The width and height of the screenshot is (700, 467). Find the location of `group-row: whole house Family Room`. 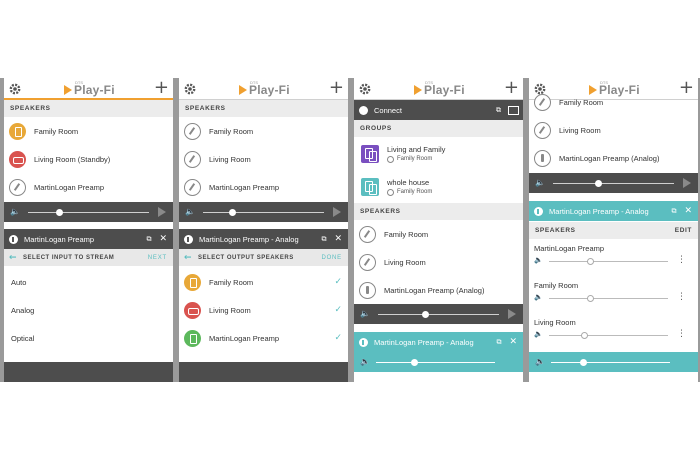

group-row: whole house Family Room is located at coordinates (438, 186).